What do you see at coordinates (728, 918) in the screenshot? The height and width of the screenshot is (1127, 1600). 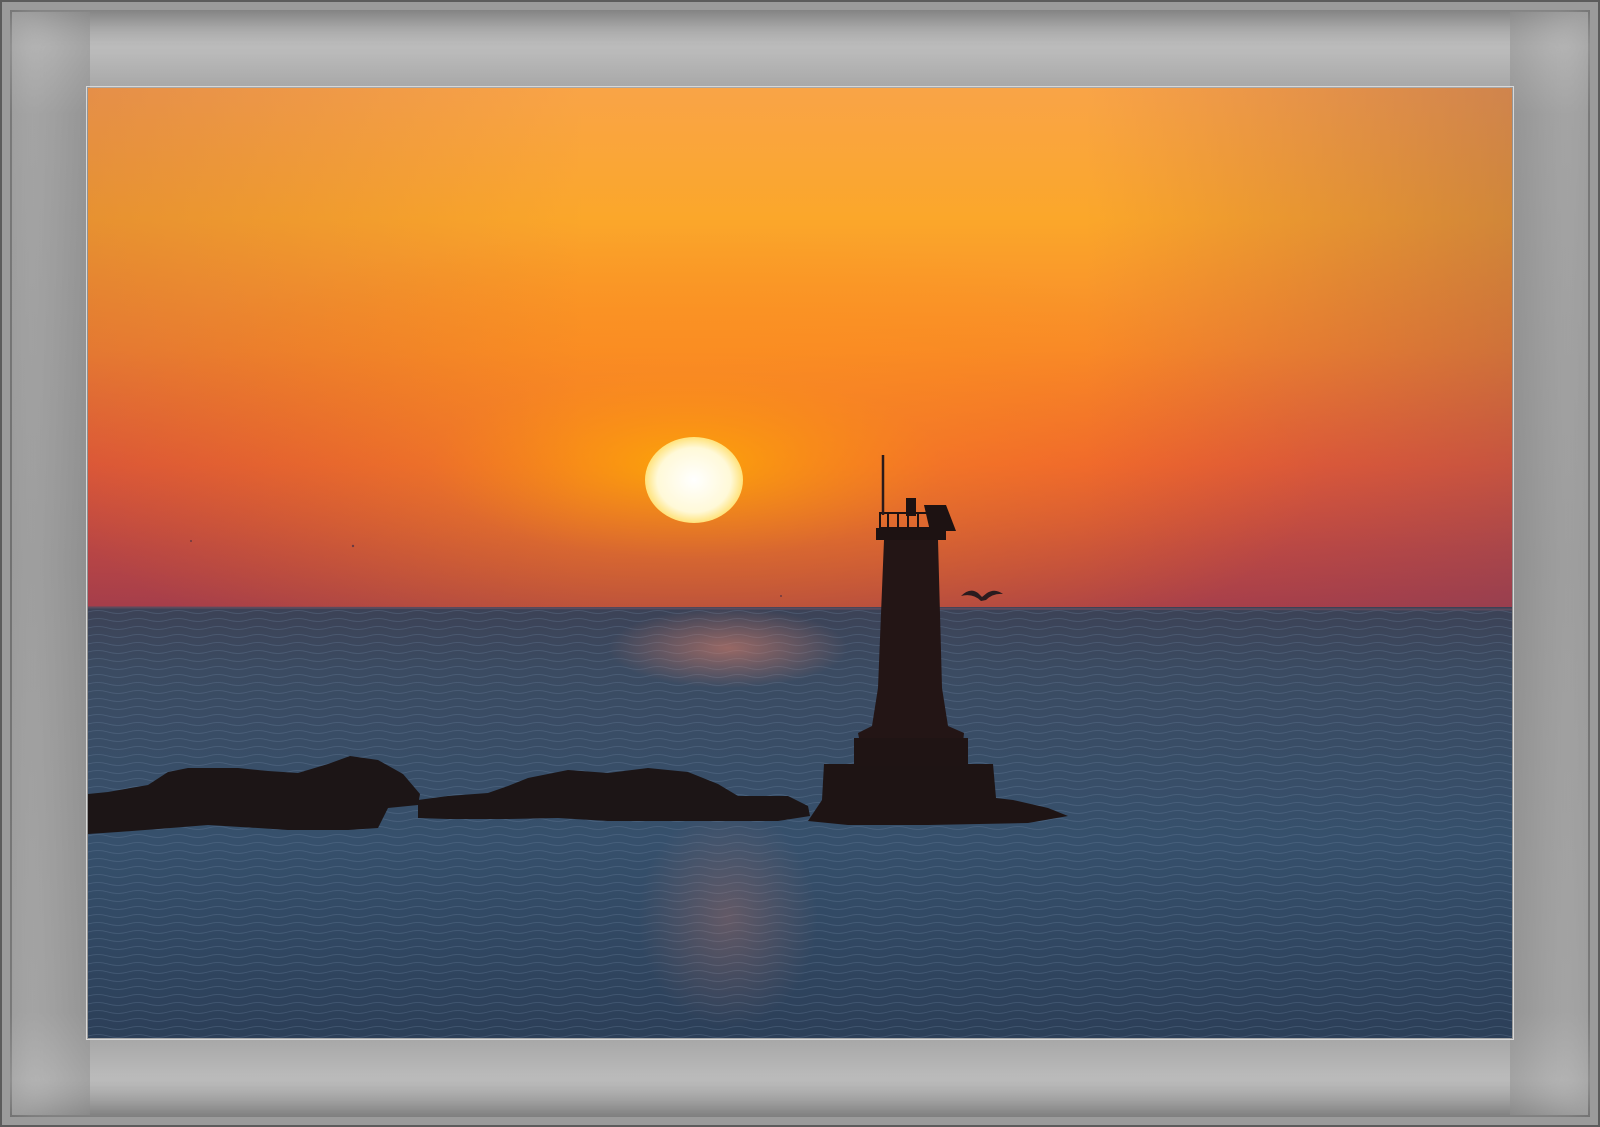 I see `sun-reflection-foreground` at bounding box center [728, 918].